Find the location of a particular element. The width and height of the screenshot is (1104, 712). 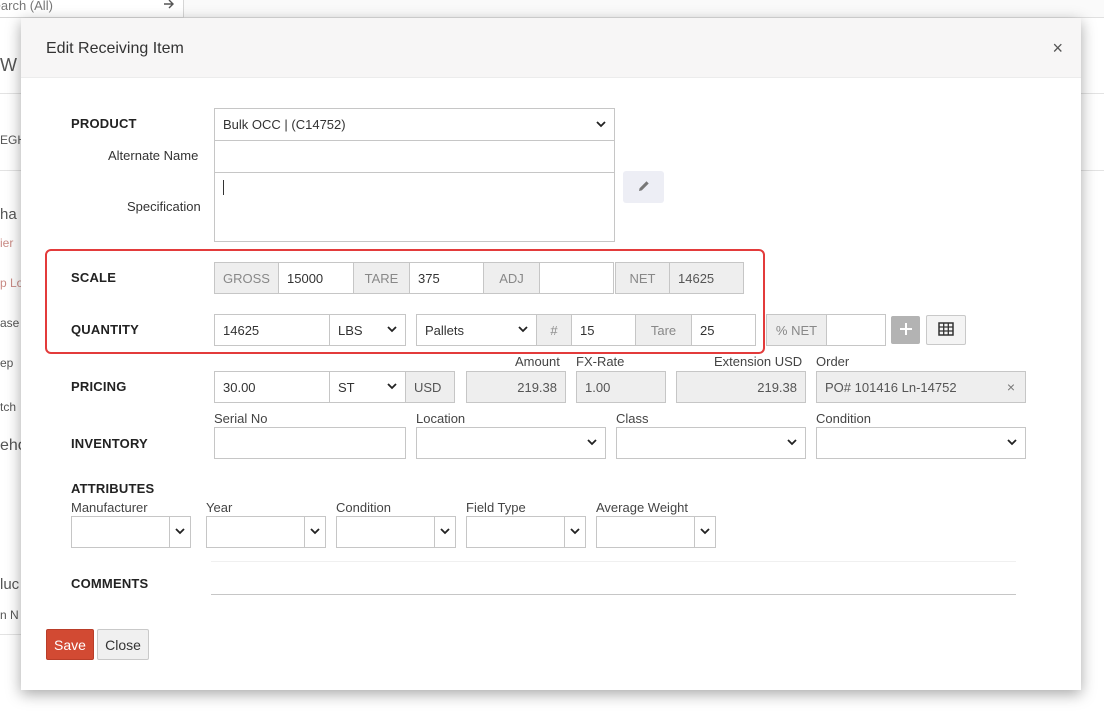

clear-order-icon: × is located at coordinates (1011, 387).